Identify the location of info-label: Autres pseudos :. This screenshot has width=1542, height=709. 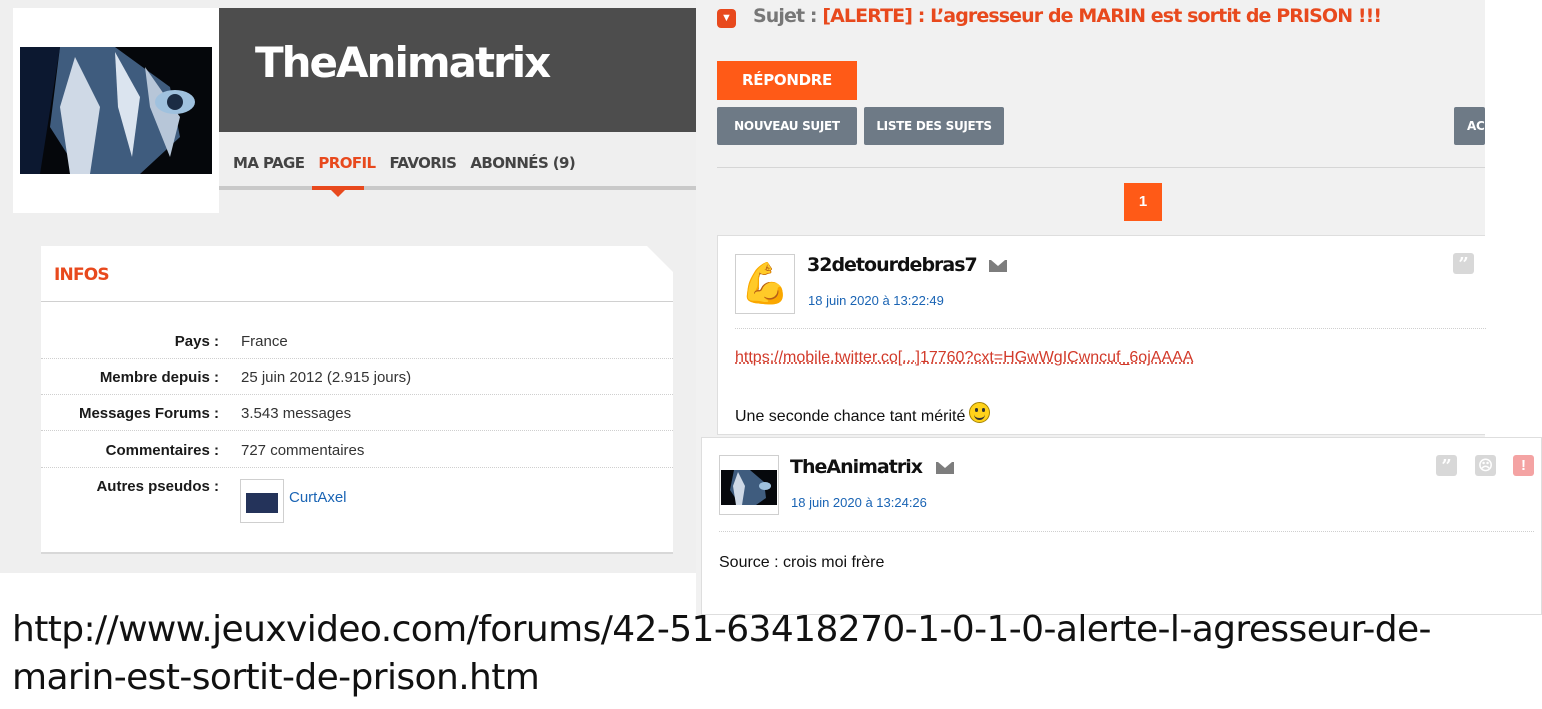
(157, 486).